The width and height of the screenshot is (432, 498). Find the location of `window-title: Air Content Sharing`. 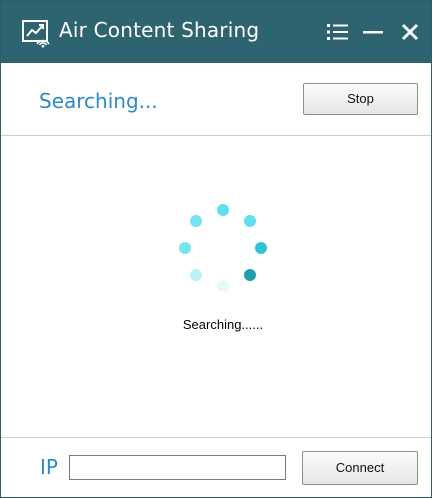

window-title: Air Content Sharing is located at coordinates (159, 30).